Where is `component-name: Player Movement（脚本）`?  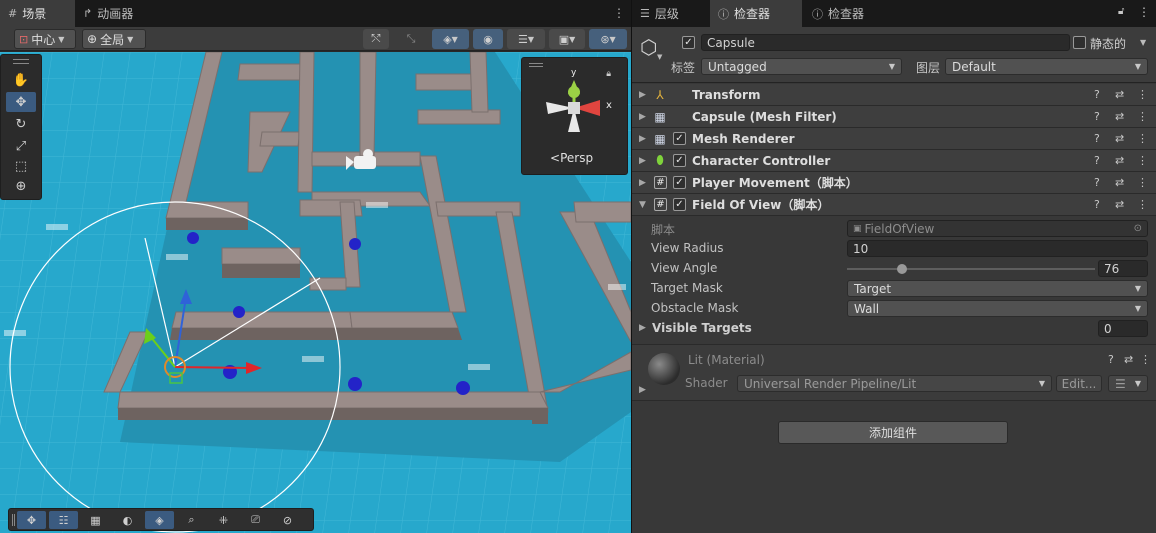 component-name: Player Movement（脚本） is located at coordinates (775, 183).